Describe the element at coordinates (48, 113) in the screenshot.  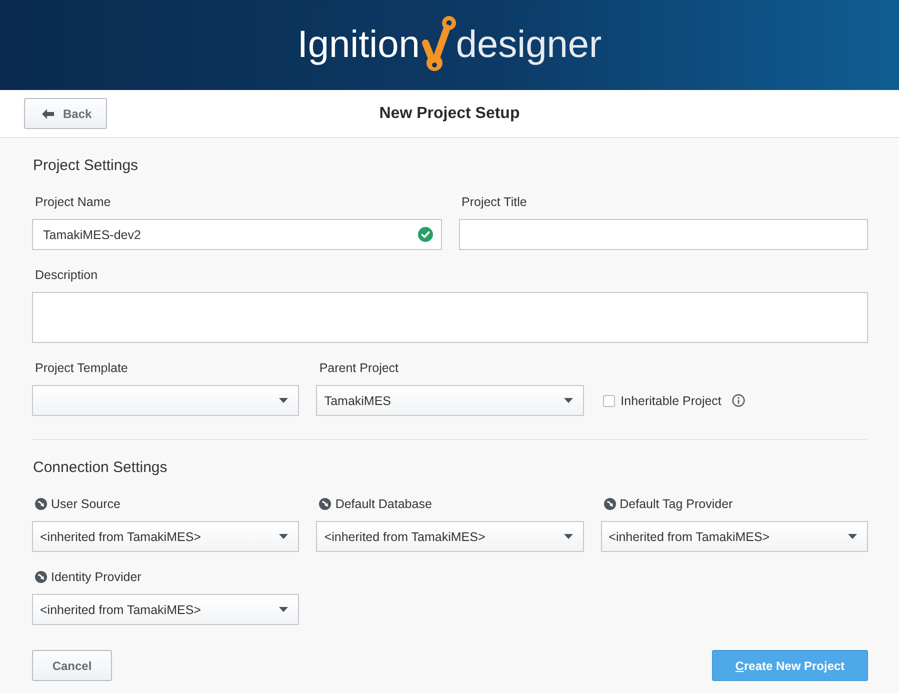
I see `arrow-left-icon` at that location.